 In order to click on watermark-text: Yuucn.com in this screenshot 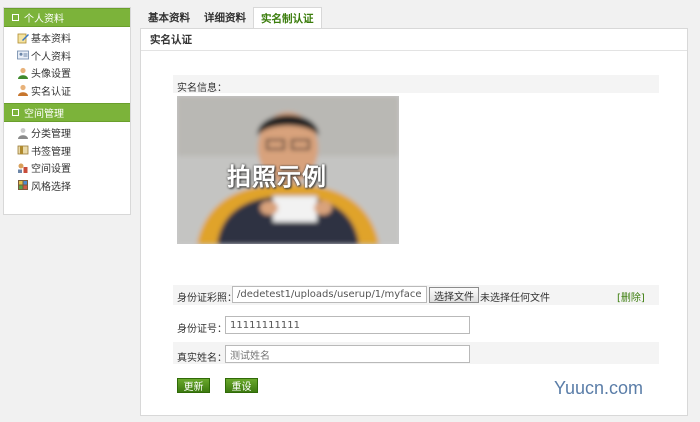, I will do `click(599, 388)`.